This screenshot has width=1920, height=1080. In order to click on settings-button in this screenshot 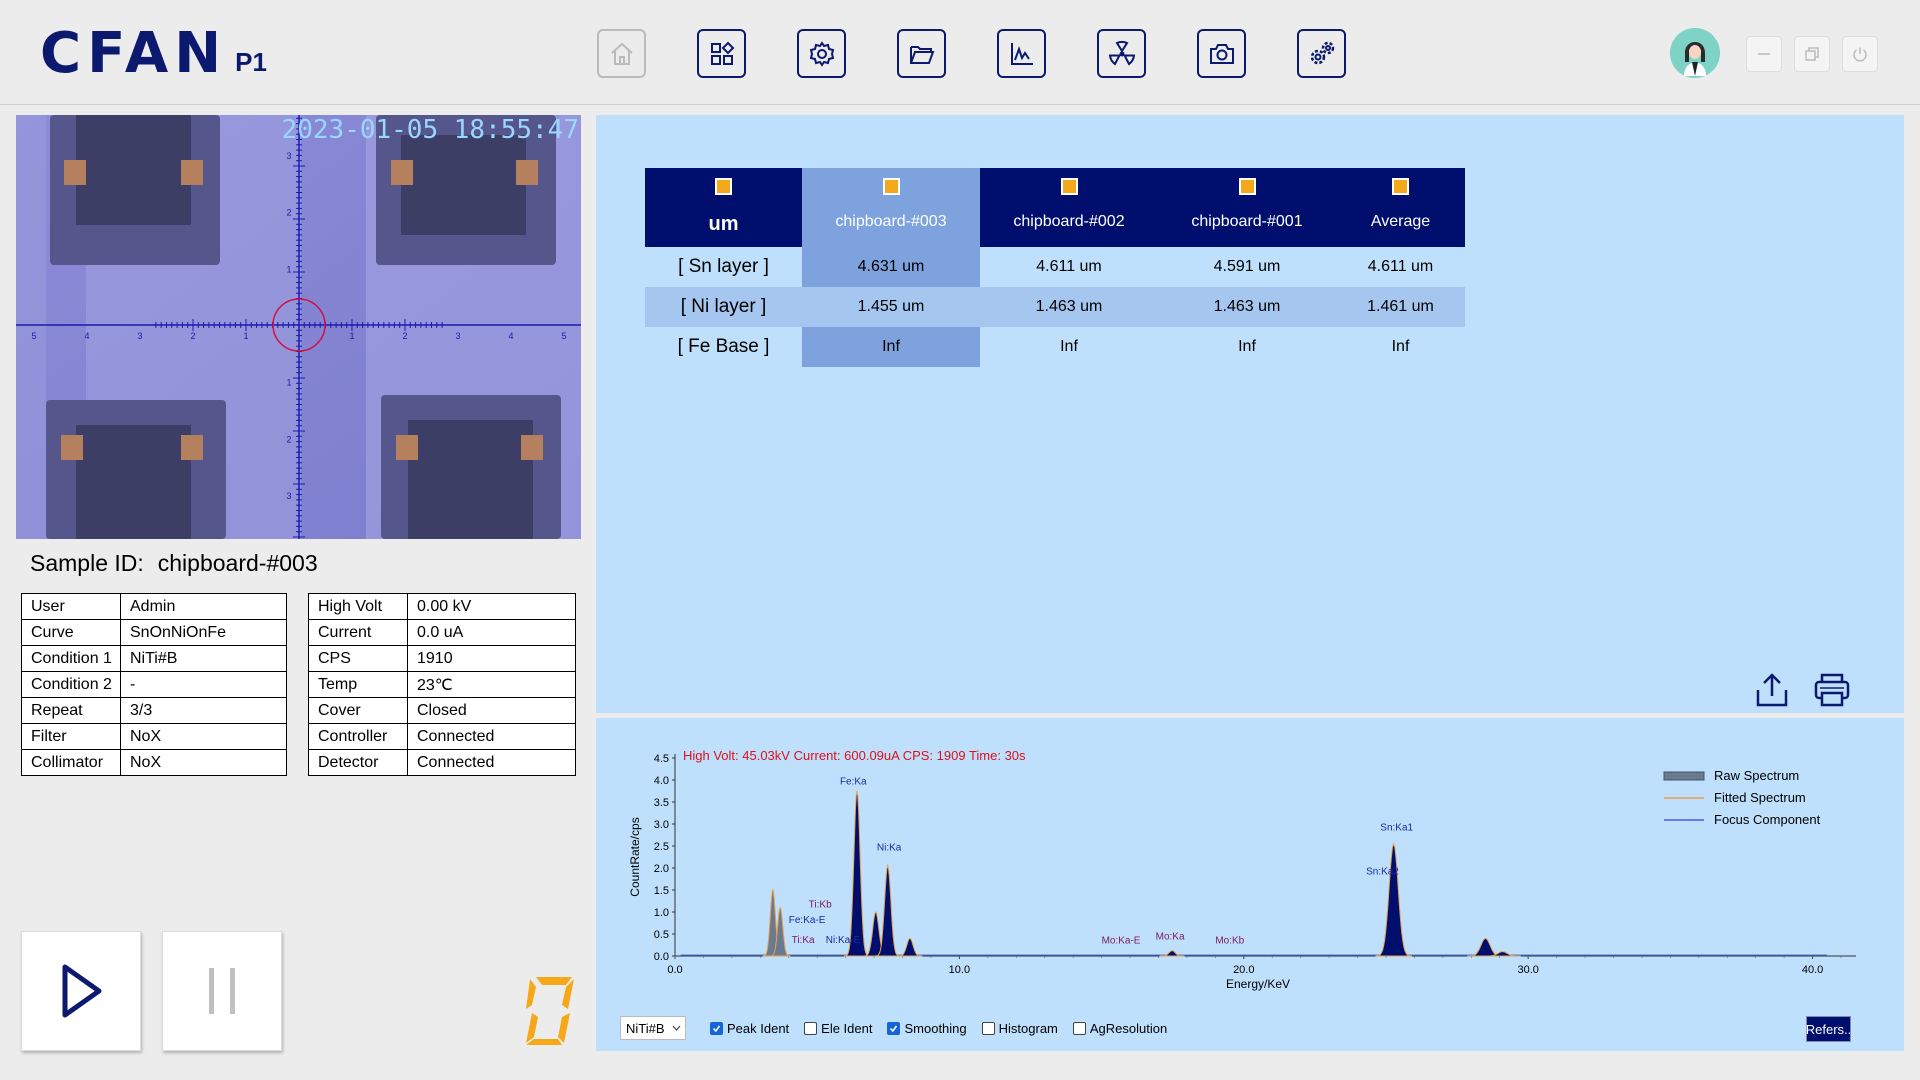, I will do `click(821, 53)`.